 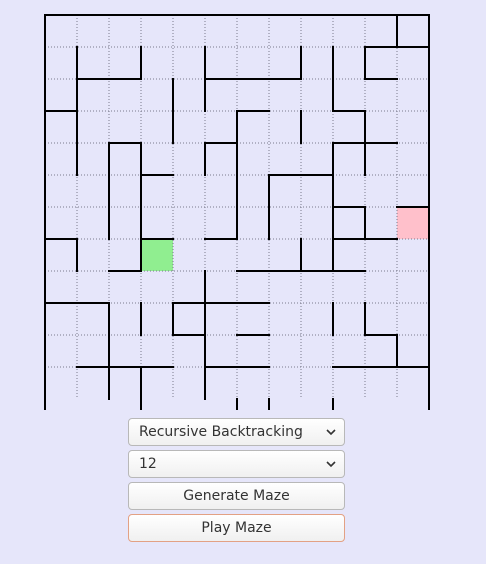 What do you see at coordinates (236, 528) in the screenshot?
I see `play-maze-button: Play Maze` at bounding box center [236, 528].